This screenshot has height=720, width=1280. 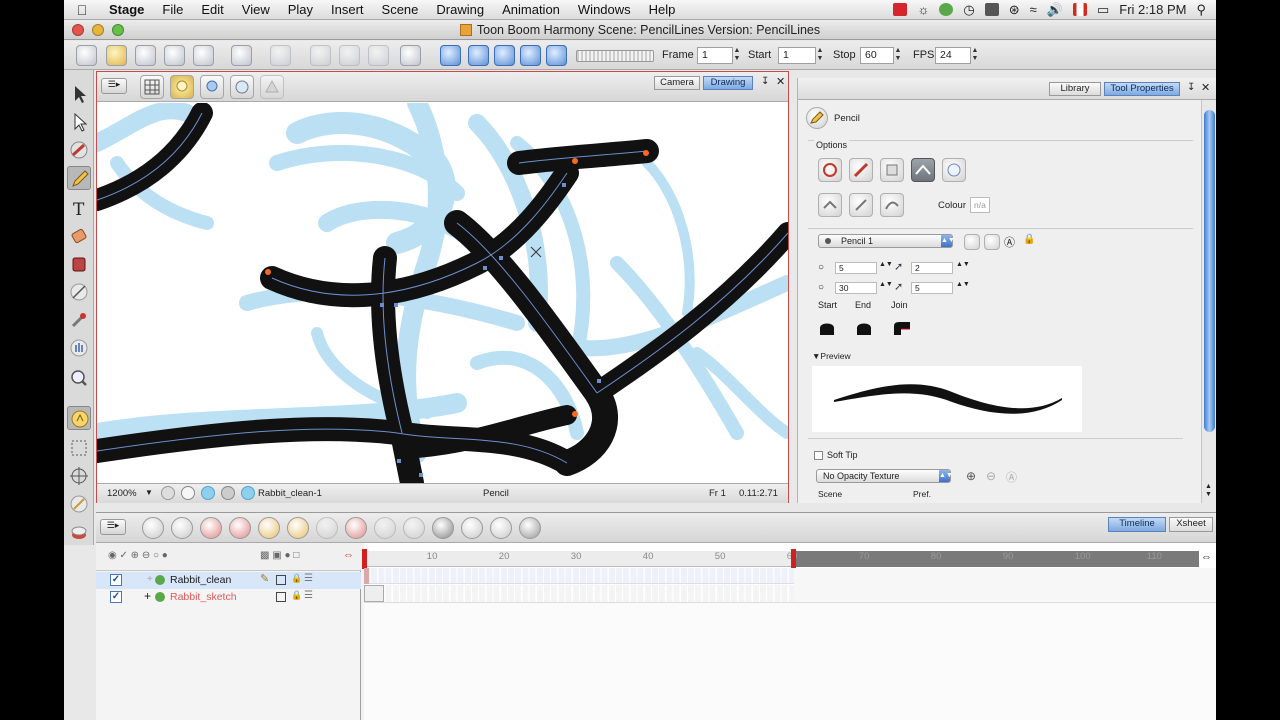 What do you see at coordinates (861, 170) in the screenshot?
I see `auto-flatten-icon` at bounding box center [861, 170].